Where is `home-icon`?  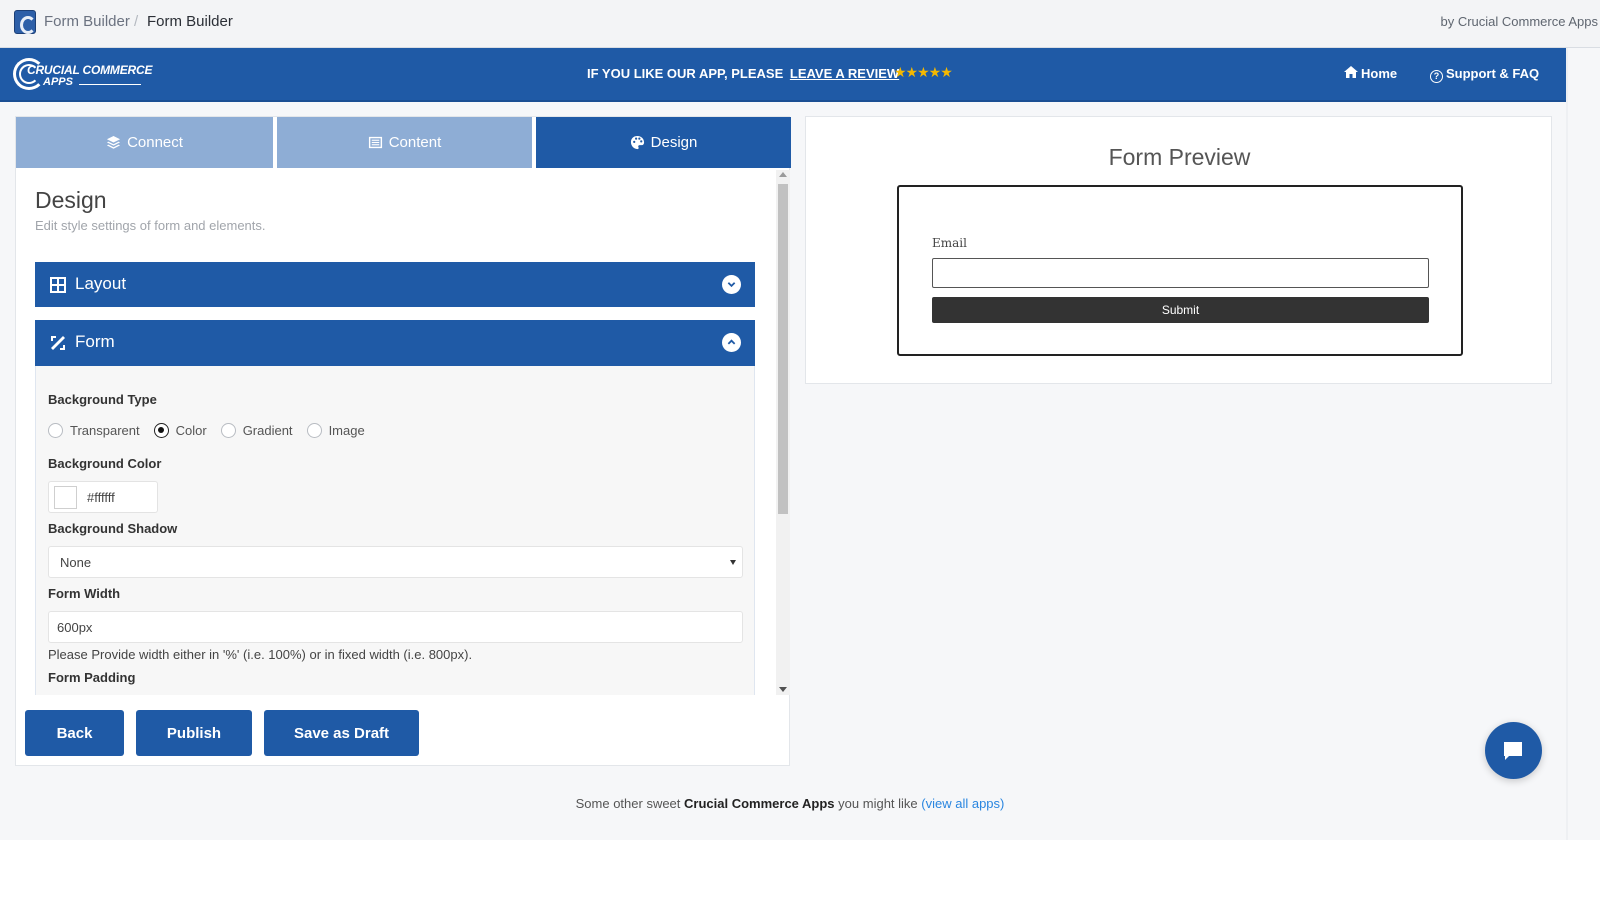 home-icon is located at coordinates (1351, 73).